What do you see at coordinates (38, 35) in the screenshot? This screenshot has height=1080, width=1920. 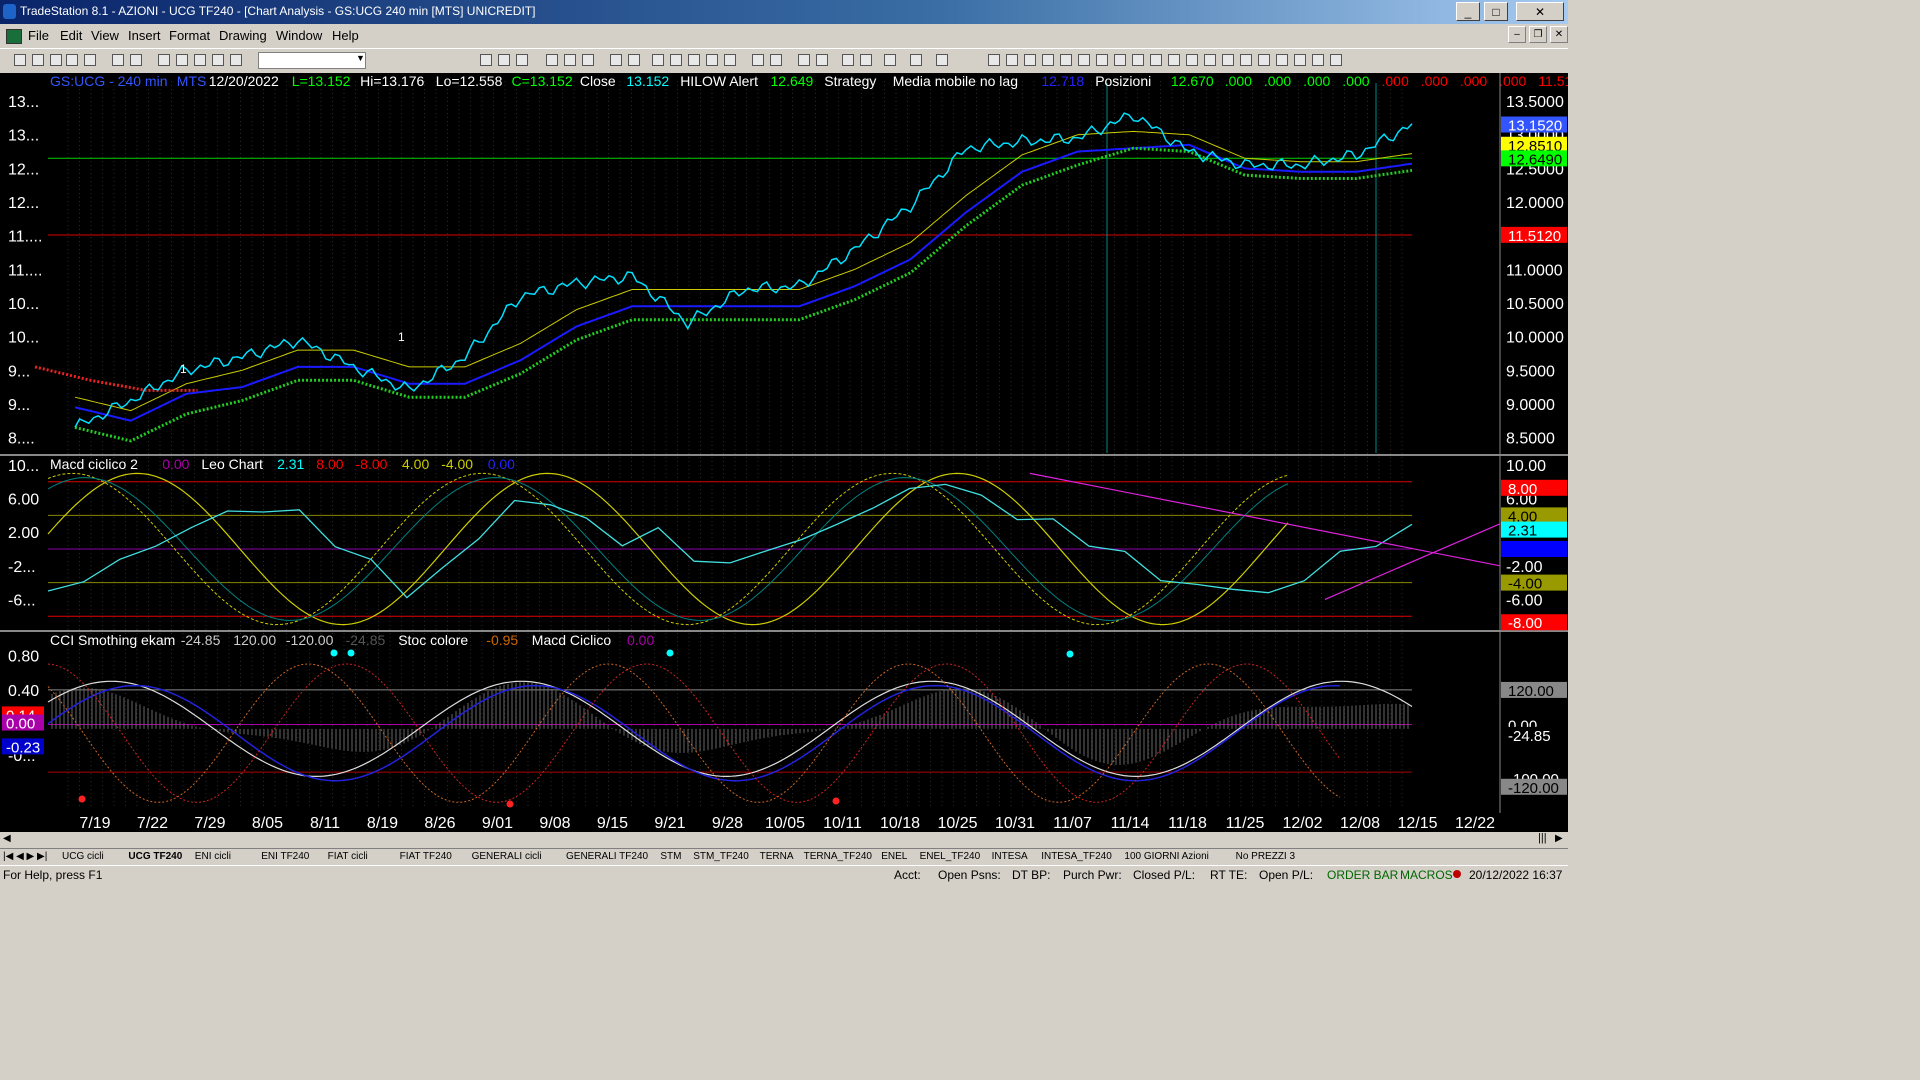 I see `menu-file: File` at bounding box center [38, 35].